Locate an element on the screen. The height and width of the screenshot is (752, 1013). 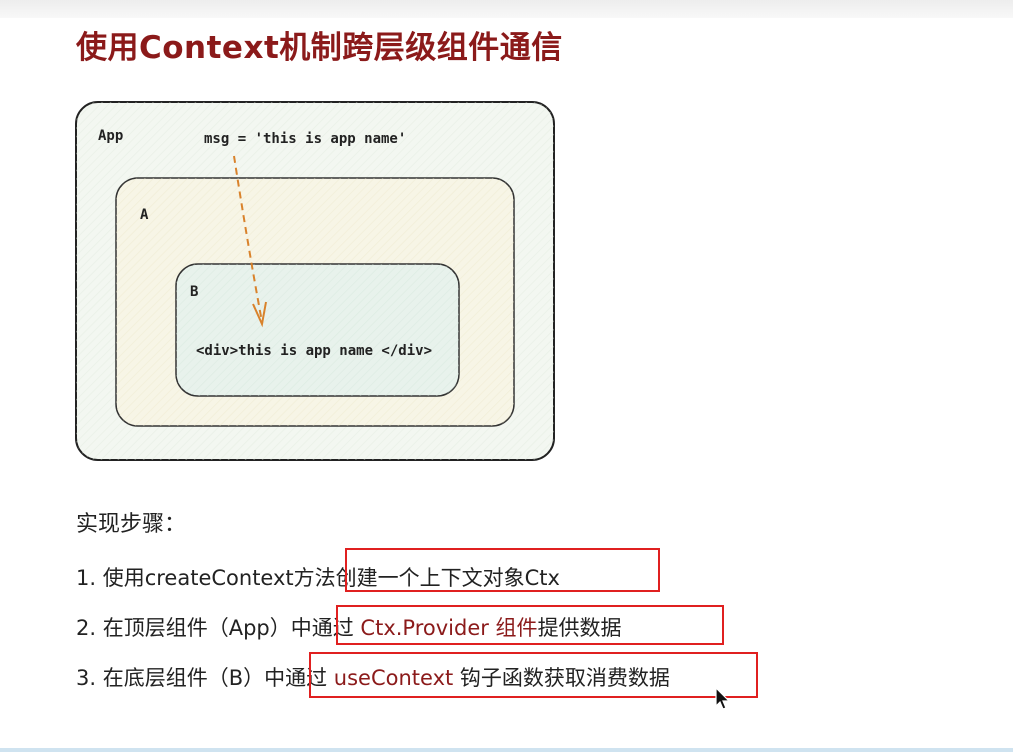
a-label: A is located at coordinates (144, 215).